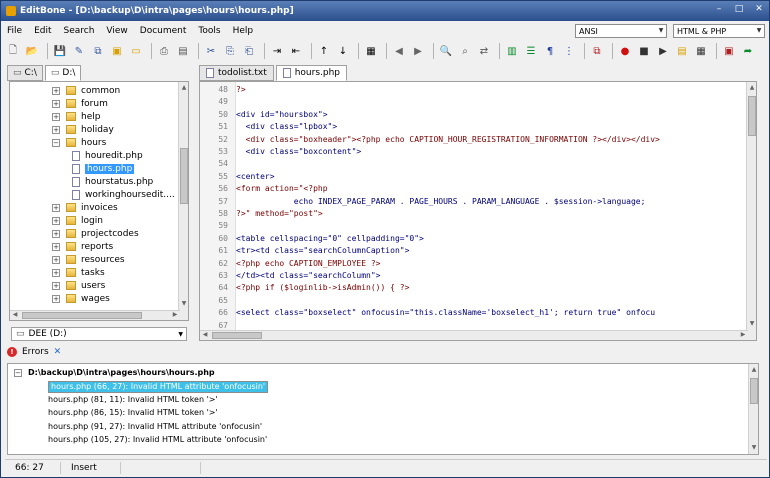 This screenshot has height=478, width=770. What do you see at coordinates (211, 51) in the screenshot?
I see `cut-icon: ✂` at bounding box center [211, 51].